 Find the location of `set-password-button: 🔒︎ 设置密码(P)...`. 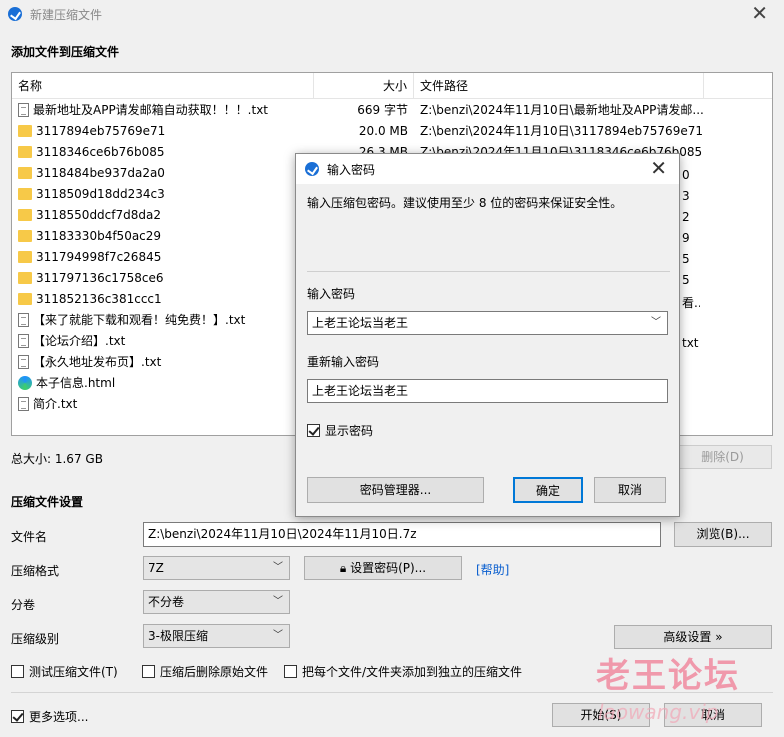

set-password-button: 🔒︎ 设置密码(P)... is located at coordinates (383, 568).